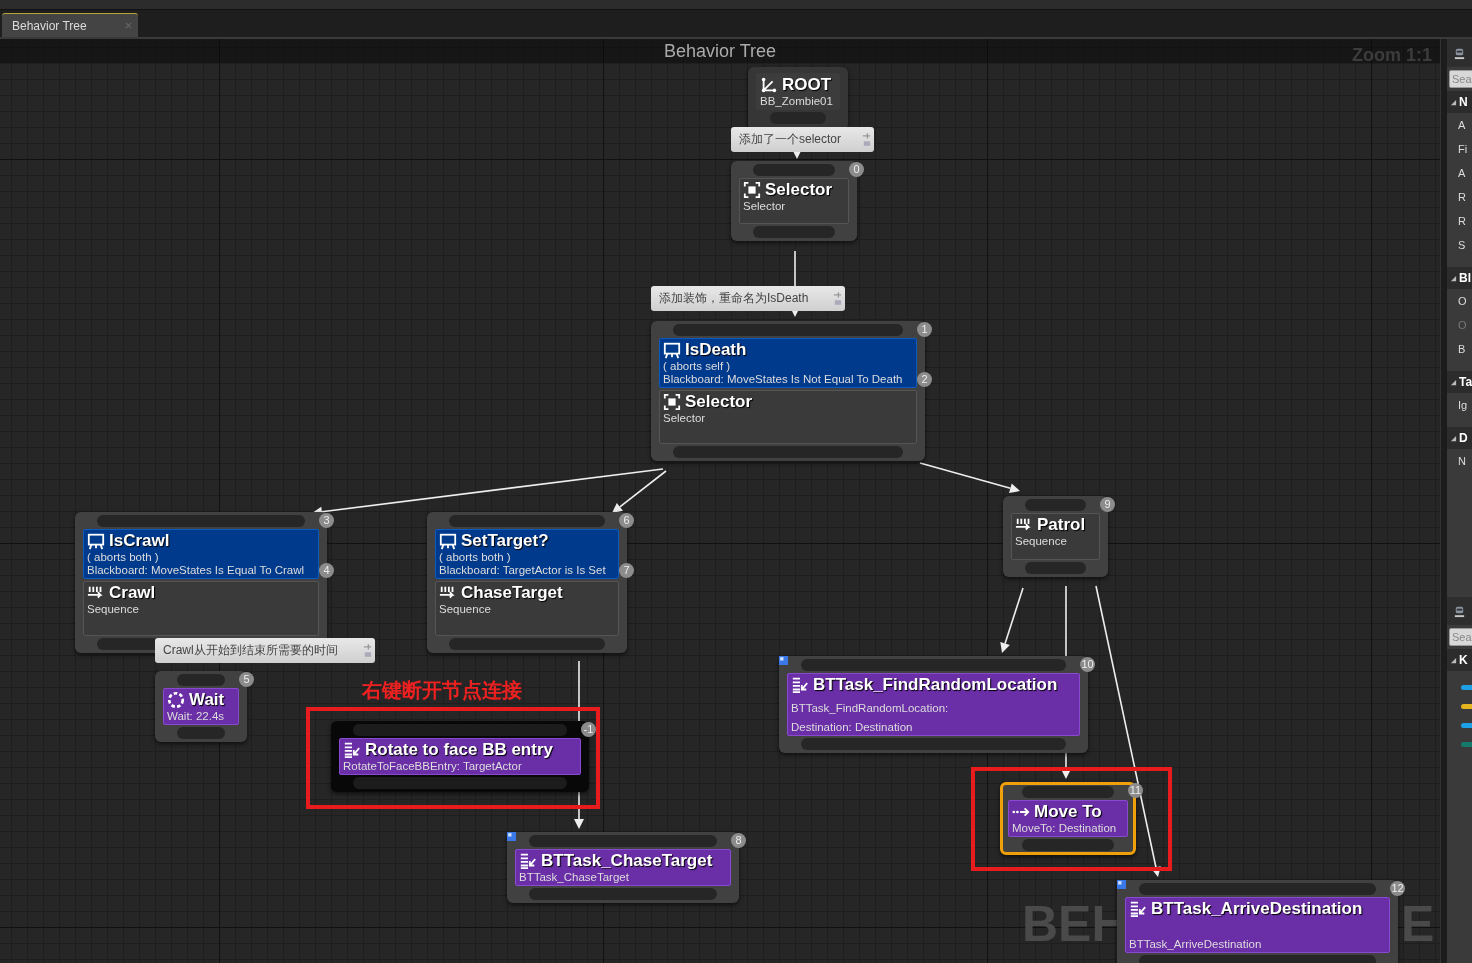  I want to click on comment-tooltip: Crawl从开始到结束所需要的时间, so click(265, 650).